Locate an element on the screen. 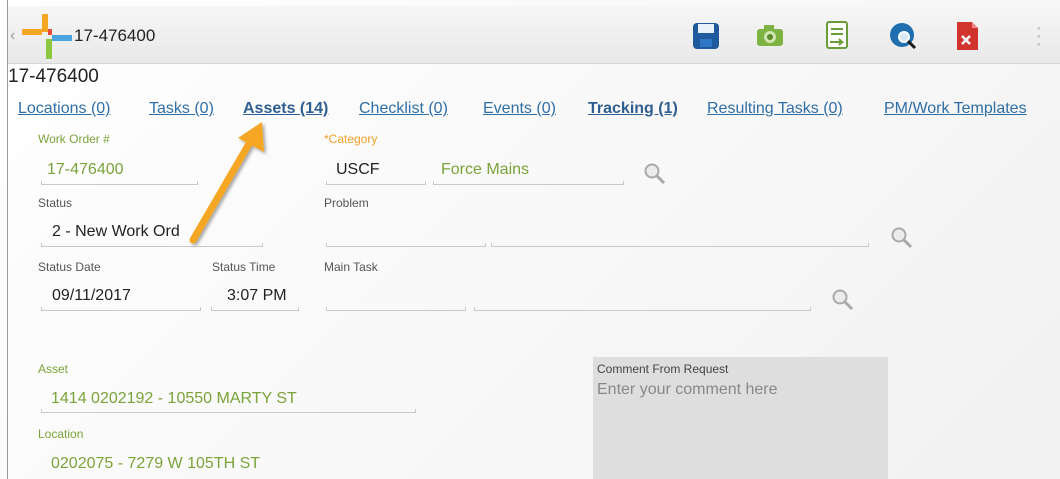 Image resolution: width=1060 pixels, height=479 pixels. app-logo-icon is located at coordinates (47, 37).